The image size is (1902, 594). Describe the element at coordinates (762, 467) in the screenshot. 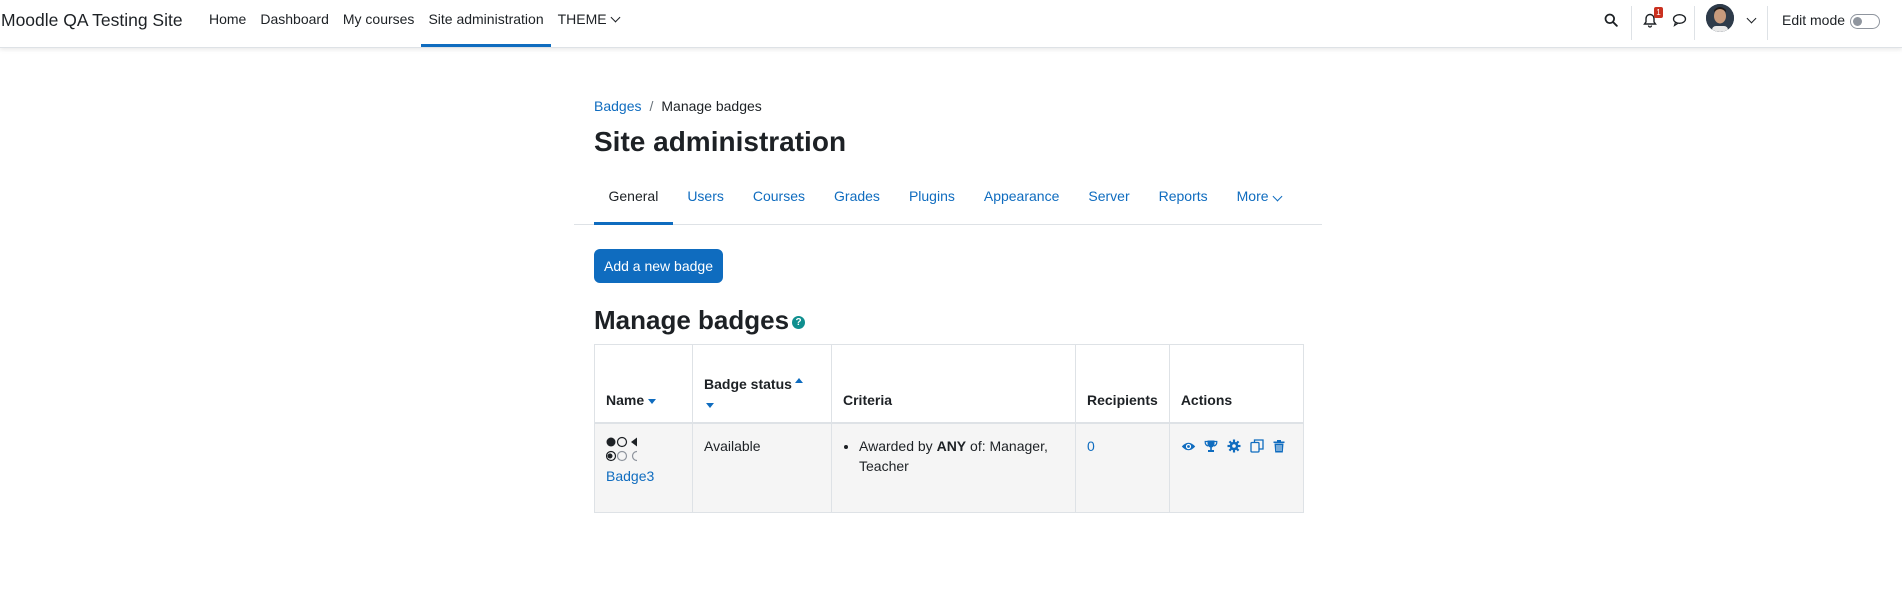

I see `cell-status: Available` at that location.